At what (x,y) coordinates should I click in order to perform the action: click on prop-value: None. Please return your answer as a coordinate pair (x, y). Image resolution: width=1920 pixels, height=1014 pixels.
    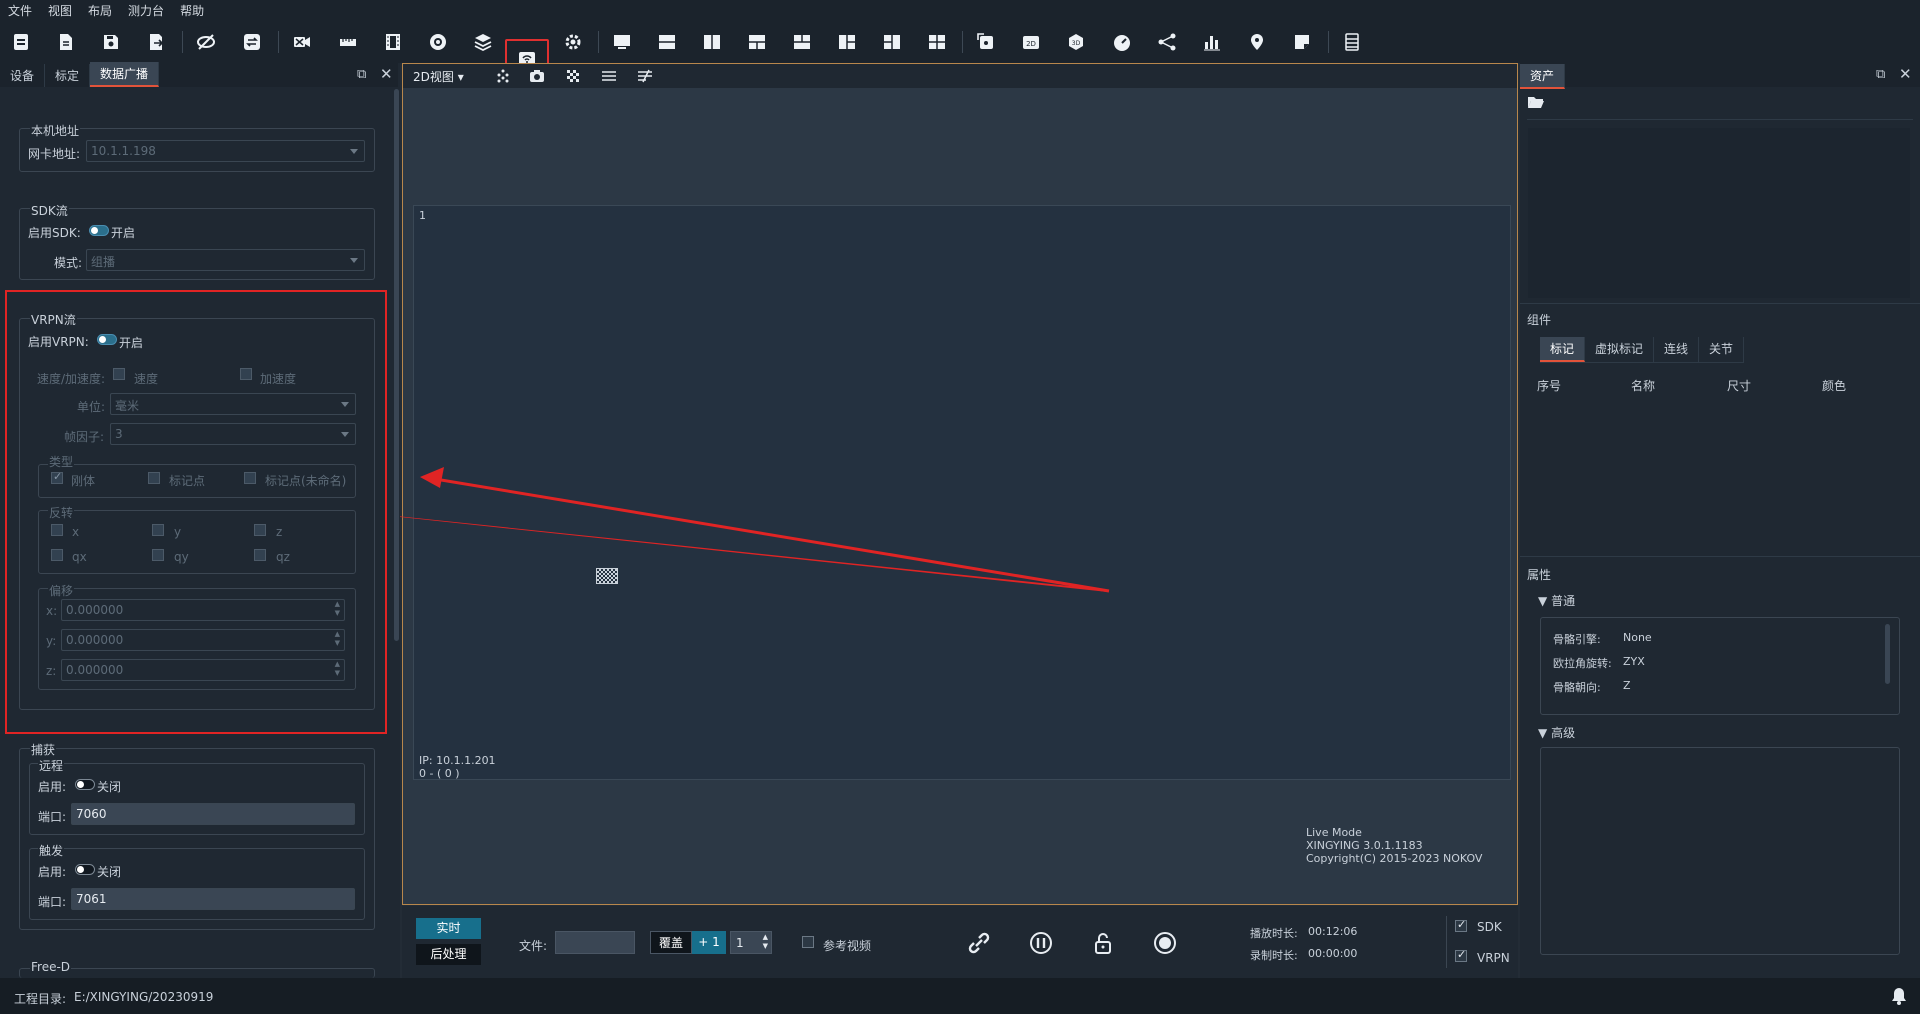
    Looking at the image, I should click on (1637, 637).